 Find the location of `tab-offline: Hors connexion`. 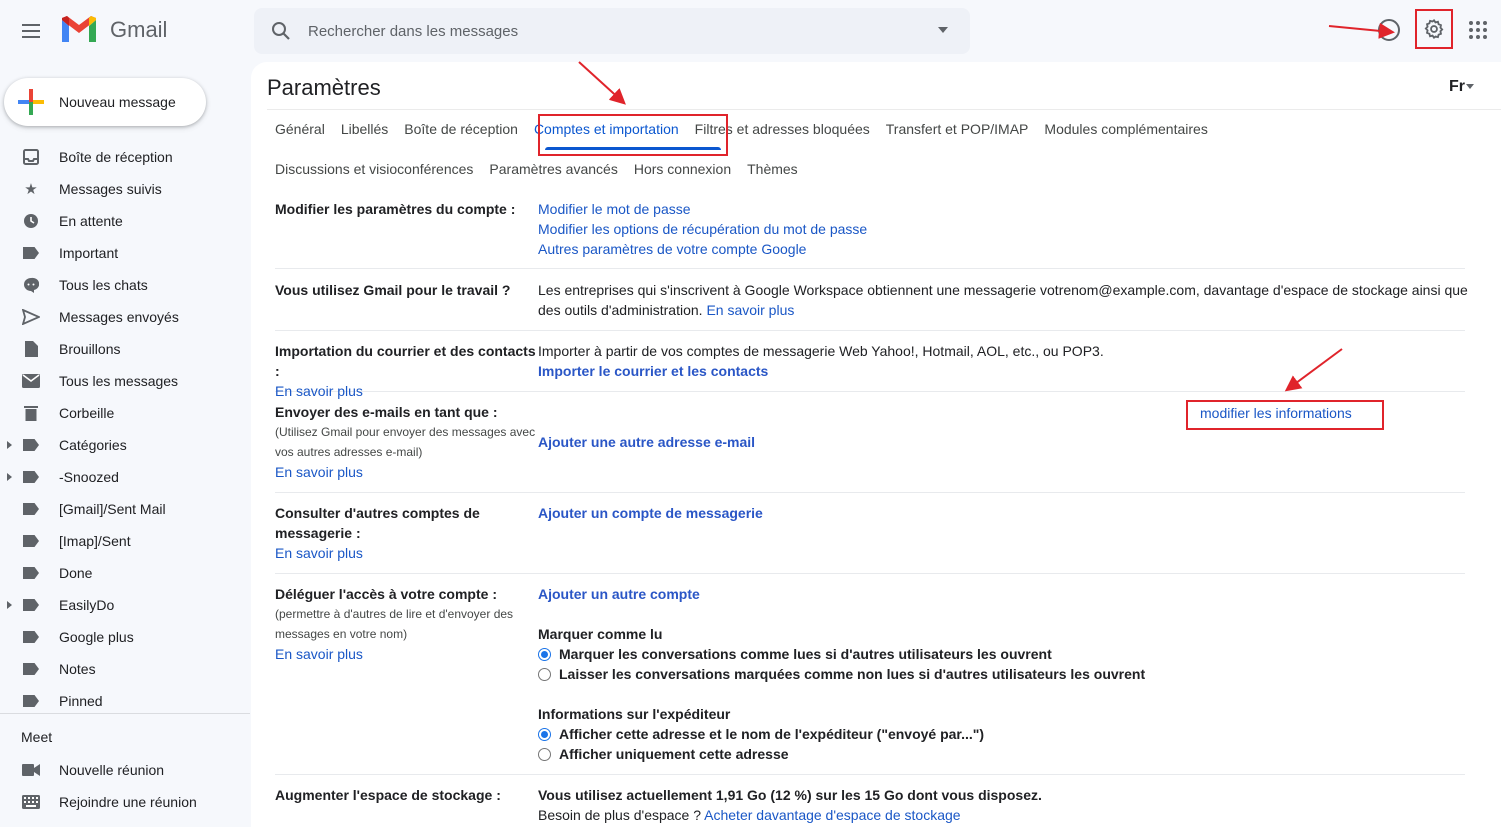

tab-offline: Hors connexion is located at coordinates (682, 169).